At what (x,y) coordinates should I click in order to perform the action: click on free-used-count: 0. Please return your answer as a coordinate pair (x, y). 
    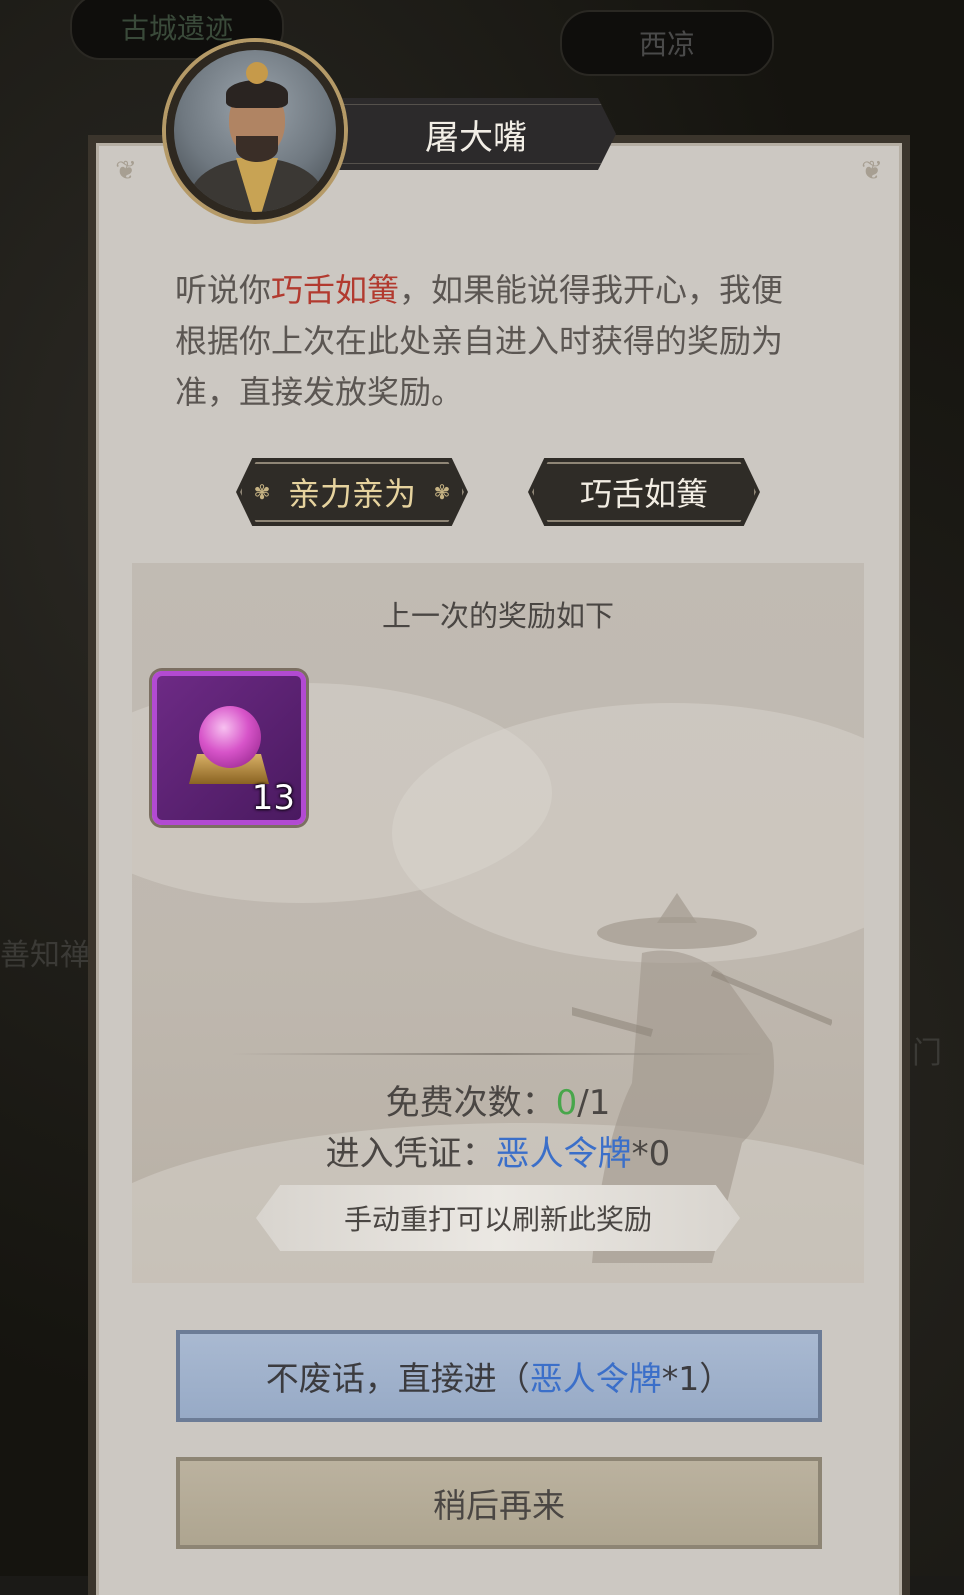
    Looking at the image, I should click on (566, 1103).